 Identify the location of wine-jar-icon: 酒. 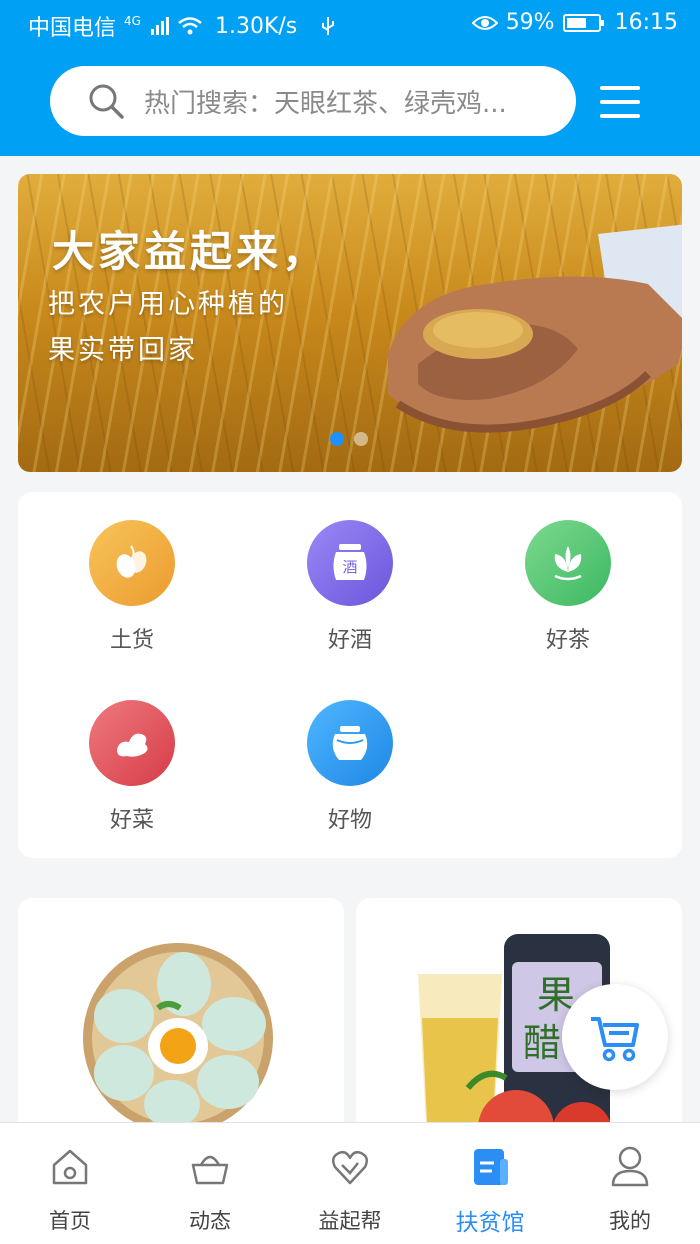
(350, 563).